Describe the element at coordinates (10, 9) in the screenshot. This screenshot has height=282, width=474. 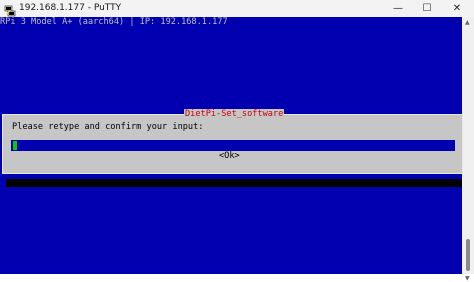
I see `putty-icon` at that location.